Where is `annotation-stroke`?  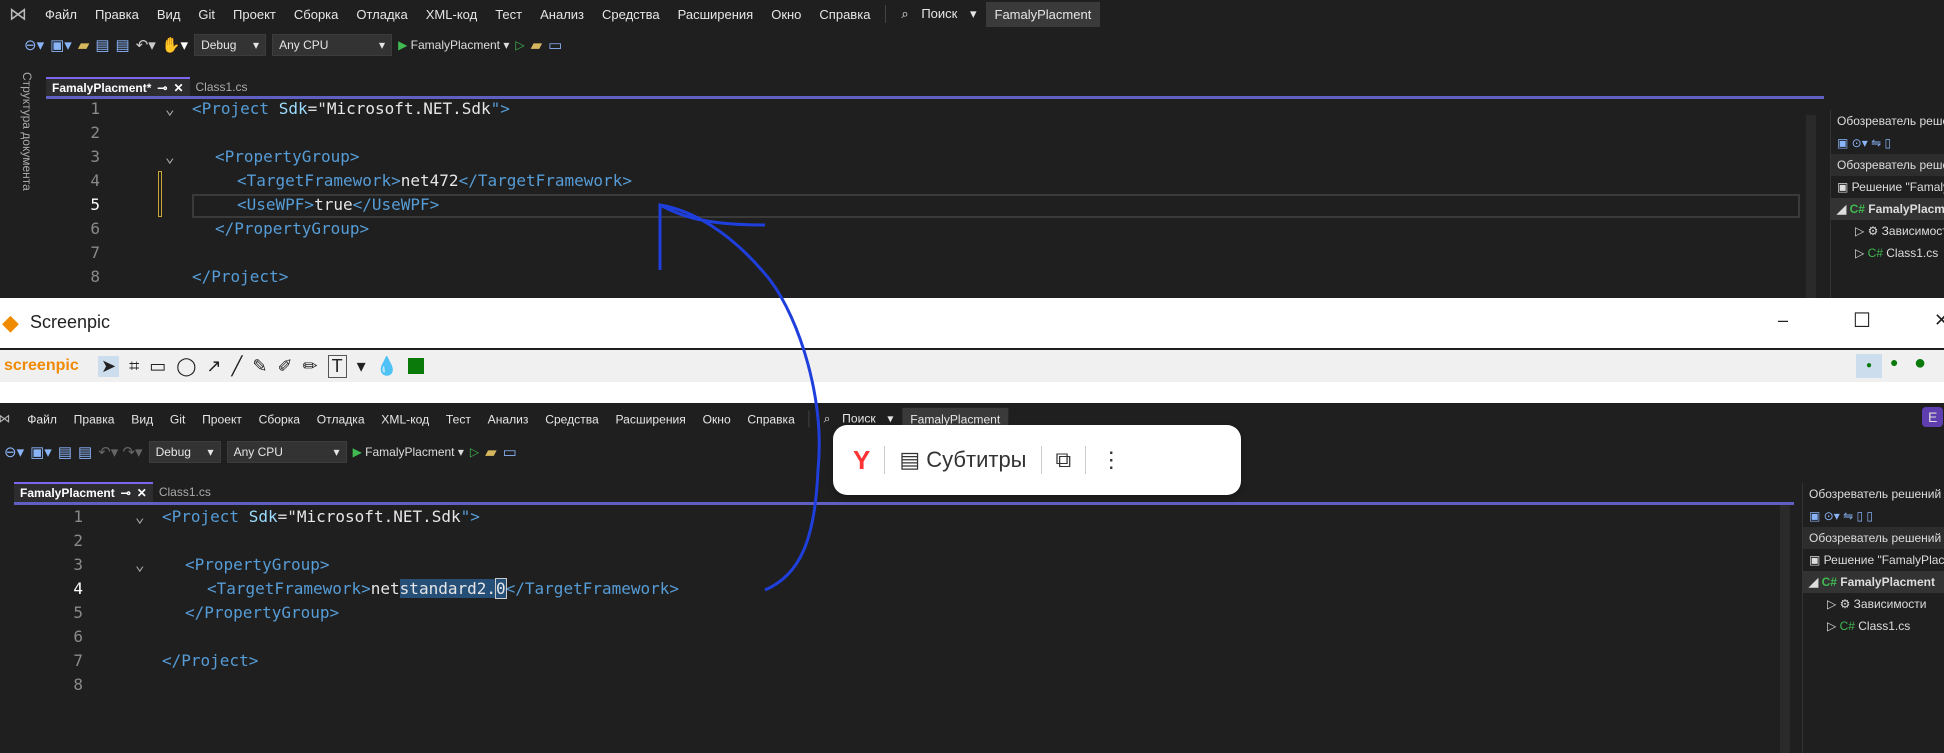 annotation-stroke is located at coordinates (739, 397).